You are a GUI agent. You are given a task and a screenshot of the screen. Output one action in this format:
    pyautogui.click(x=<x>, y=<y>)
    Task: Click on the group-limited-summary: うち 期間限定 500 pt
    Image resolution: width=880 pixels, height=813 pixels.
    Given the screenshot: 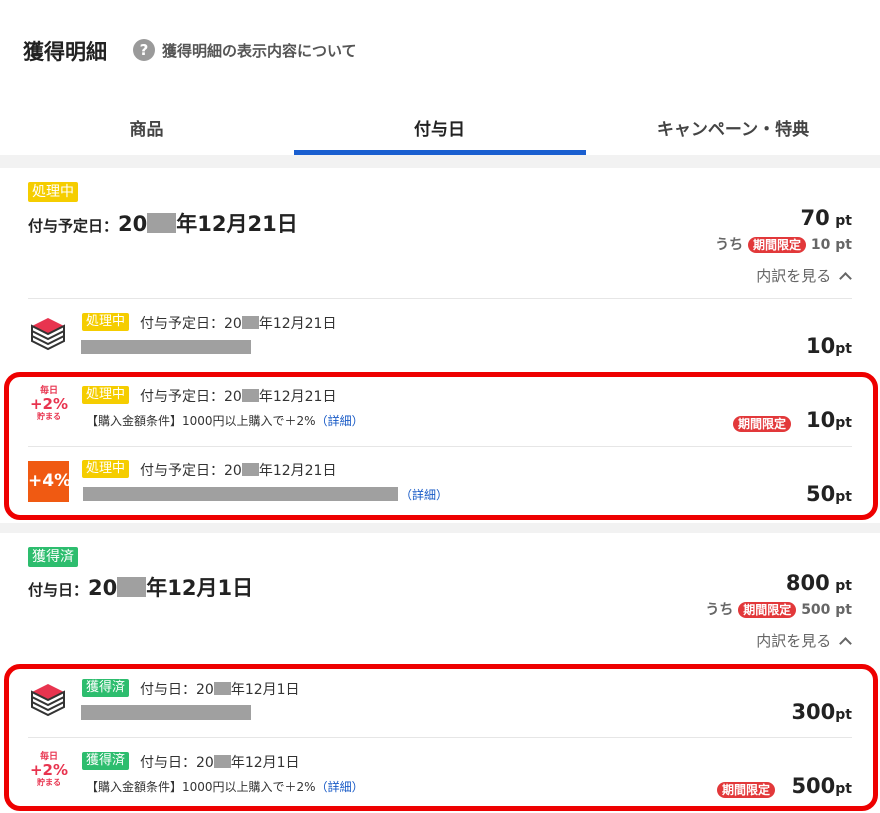 What is the action you would take?
    pyautogui.click(x=778, y=610)
    